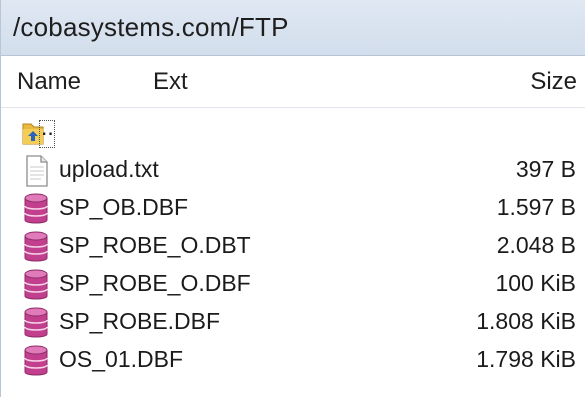  Describe the element at coordinates (170, 82) in the screenshot. I see `column-ext-header: Ext` at that location.